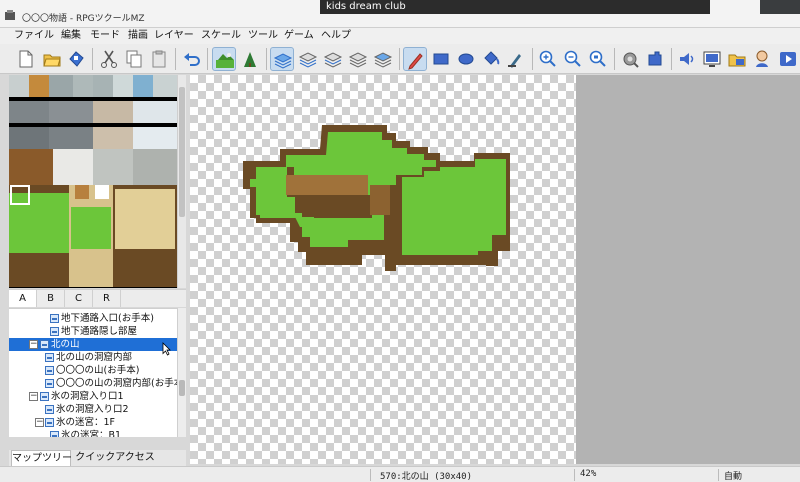  I want to click on event-mode-icon, so click(250, 59).